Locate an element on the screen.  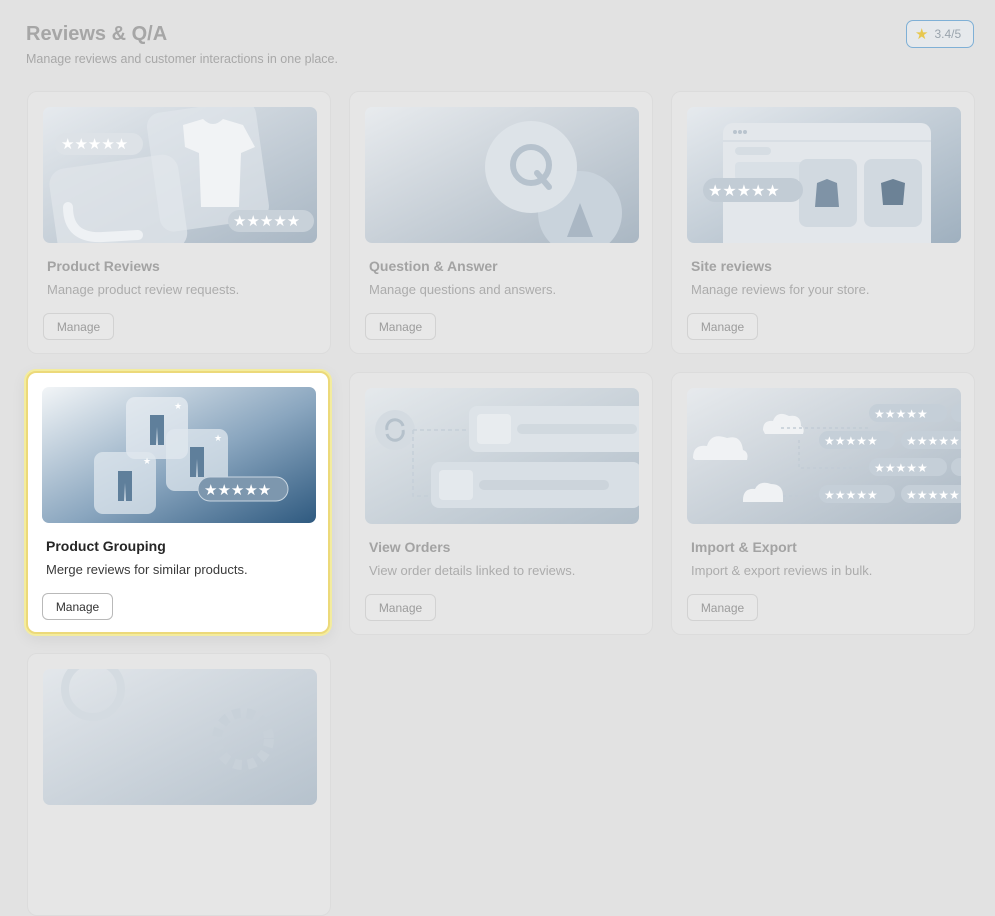
import-export-illustration: ★★★★★ ★★★★★ ★★★★★ ★★★★★ ★★★★★ ★★★★★ is located at coordinates (824, 456).